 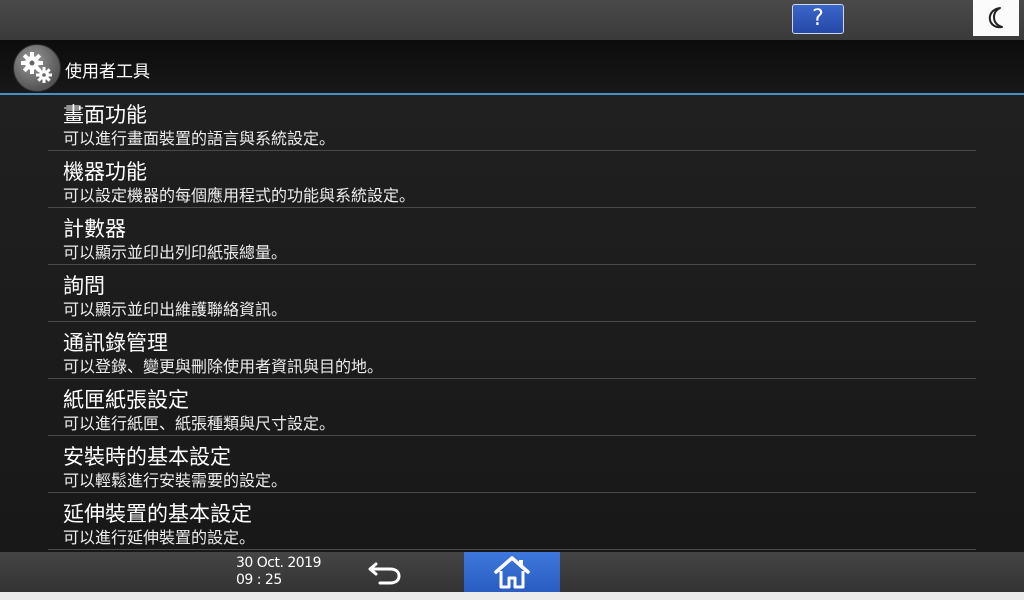 I want to click on help-button: ?, so click(x=818, y=19).